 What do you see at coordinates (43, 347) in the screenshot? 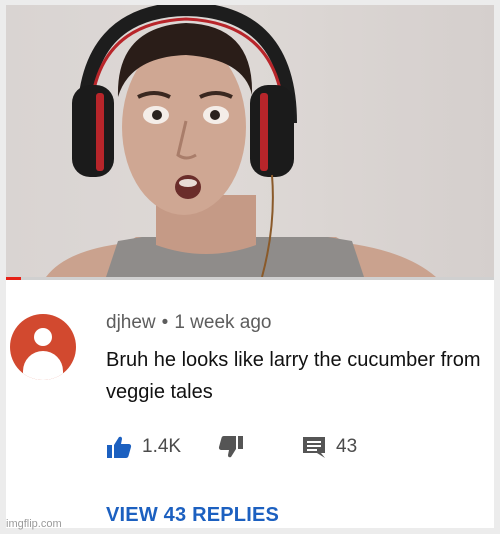
I see `avatar` at bounding box center [43, 347].